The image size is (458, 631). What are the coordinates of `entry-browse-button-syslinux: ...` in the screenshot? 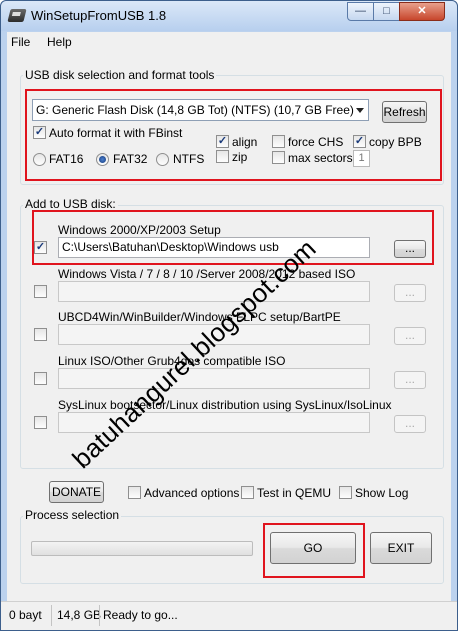 It's located at (410, 424).